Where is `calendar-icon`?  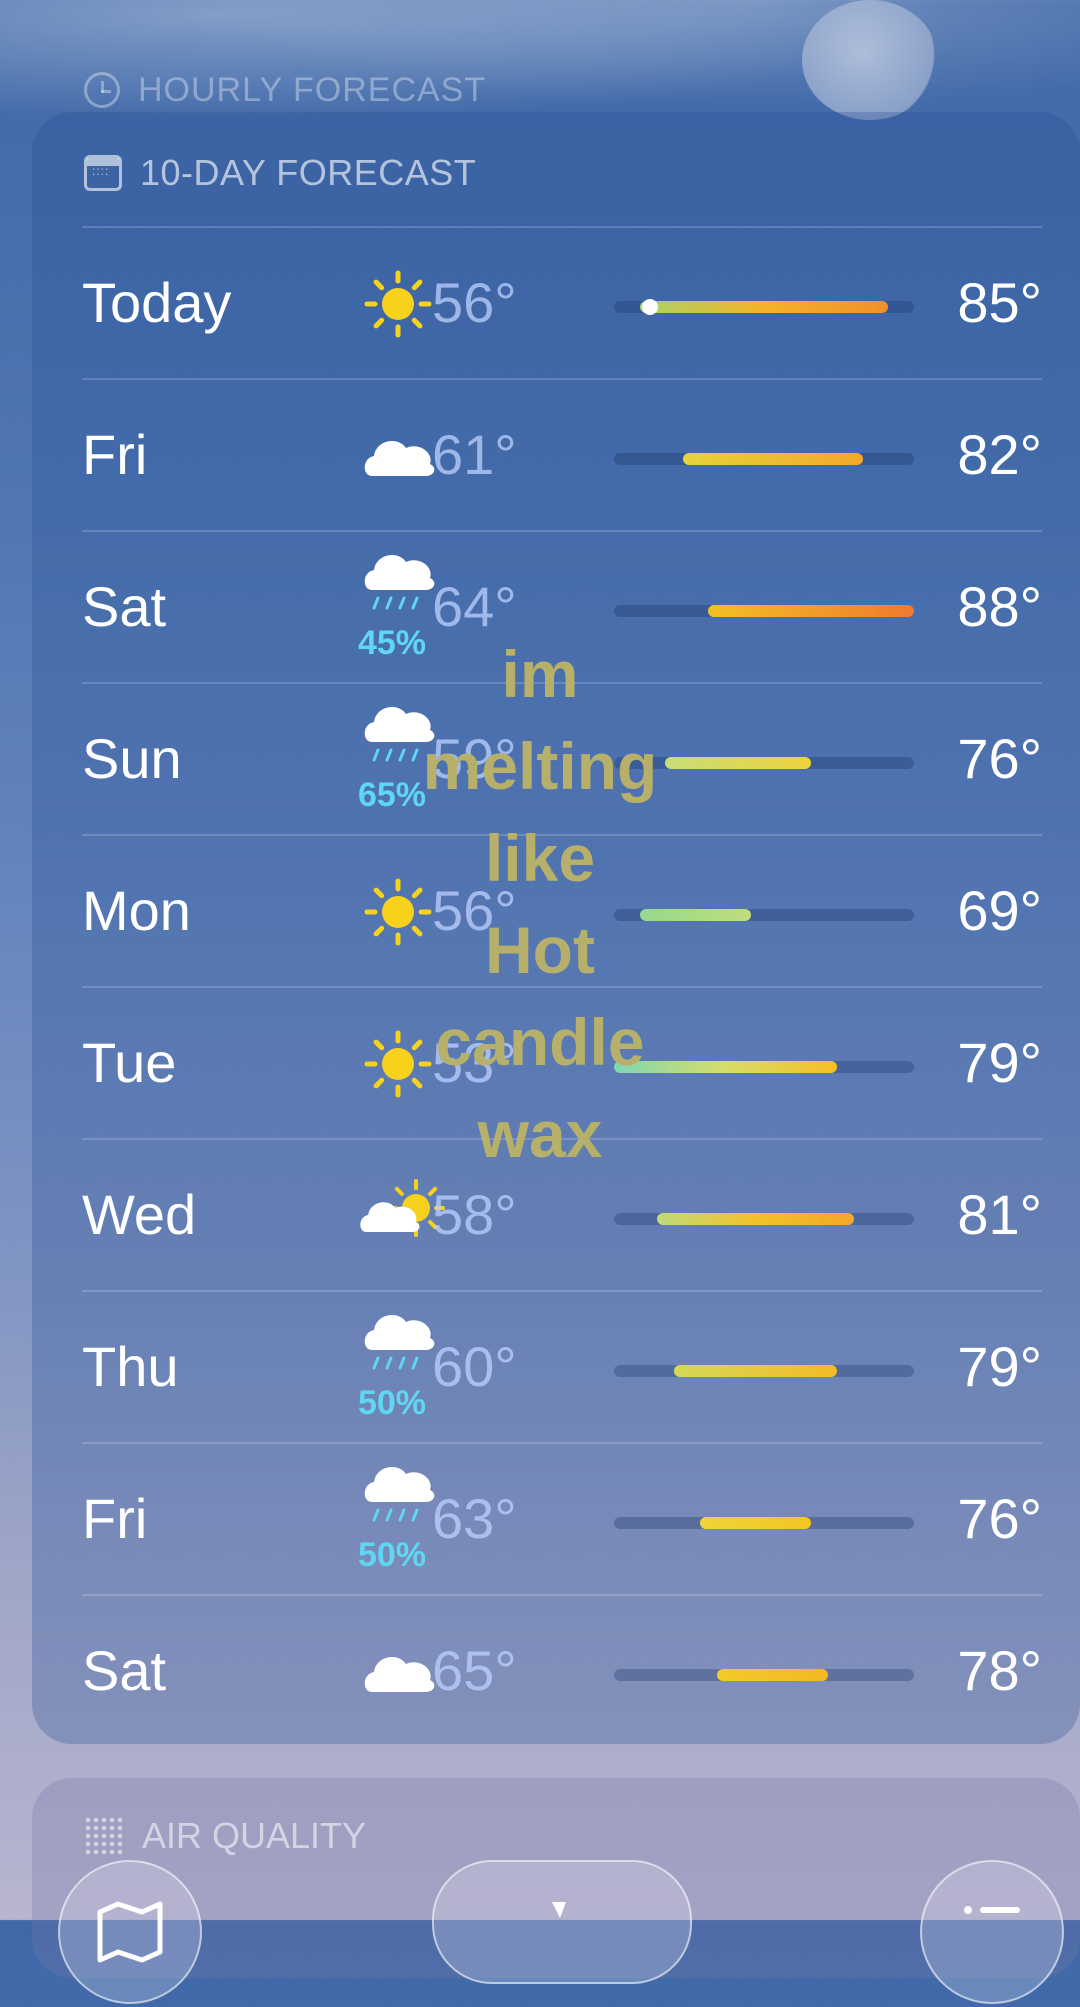
calendar-icon is located at coordinates (103, 173).